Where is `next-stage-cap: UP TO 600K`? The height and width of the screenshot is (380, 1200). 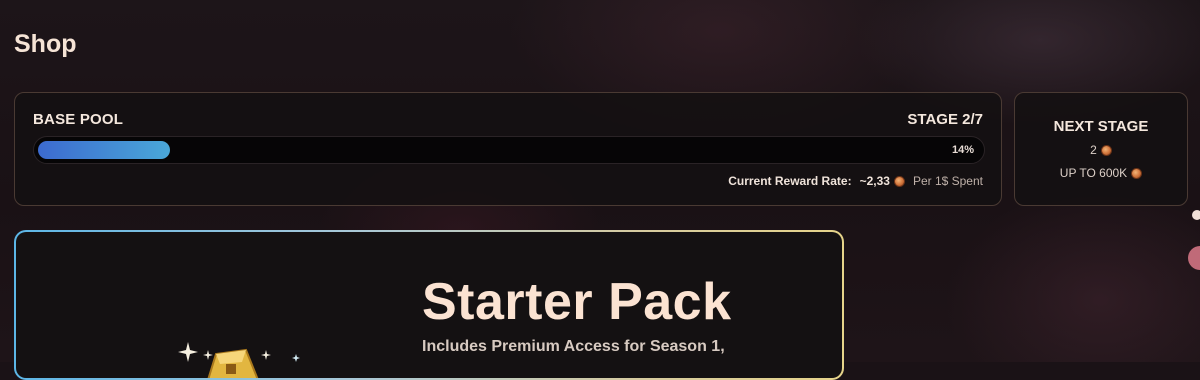
next-stage-cap: UP TO 600K is located at coordinates (1093, 173).